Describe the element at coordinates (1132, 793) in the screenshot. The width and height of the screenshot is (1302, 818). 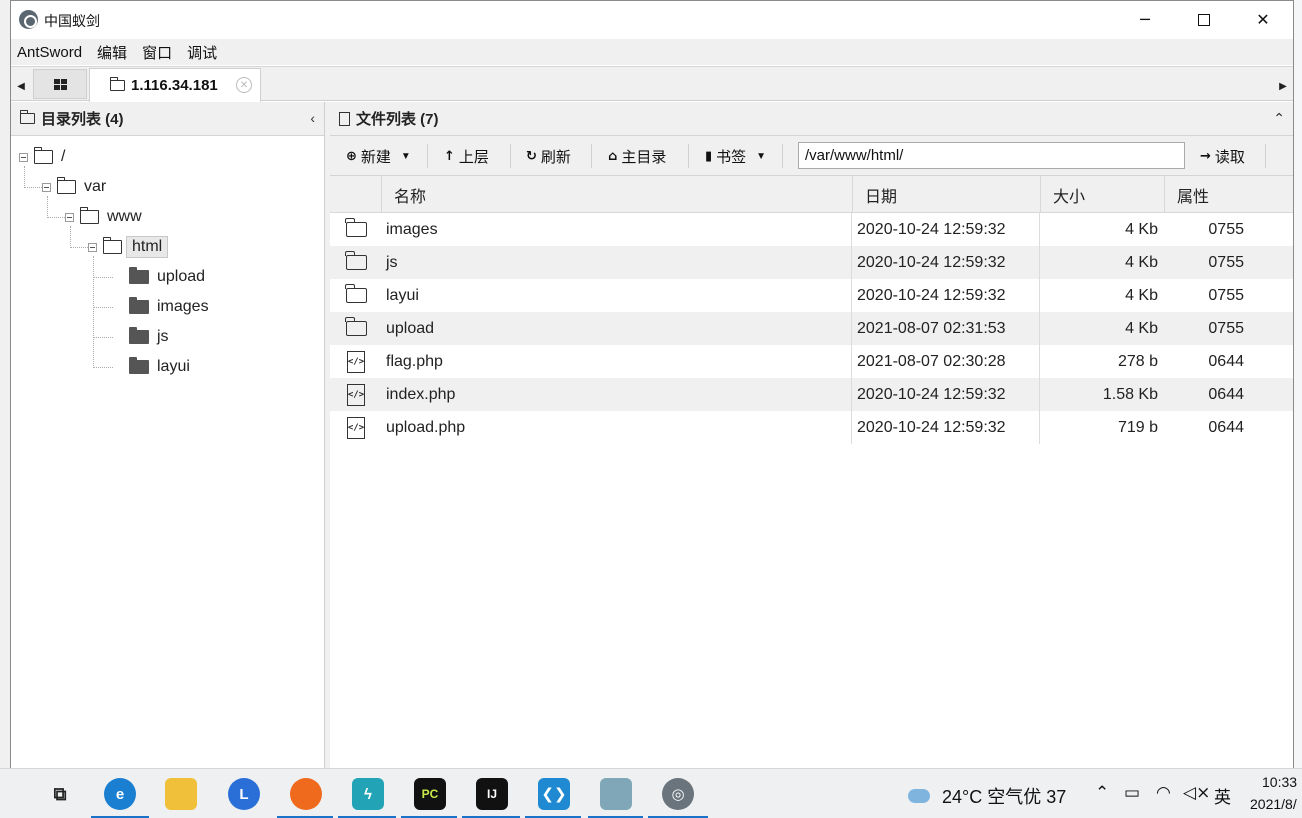
I see `battery-icon: ▭` at that location.